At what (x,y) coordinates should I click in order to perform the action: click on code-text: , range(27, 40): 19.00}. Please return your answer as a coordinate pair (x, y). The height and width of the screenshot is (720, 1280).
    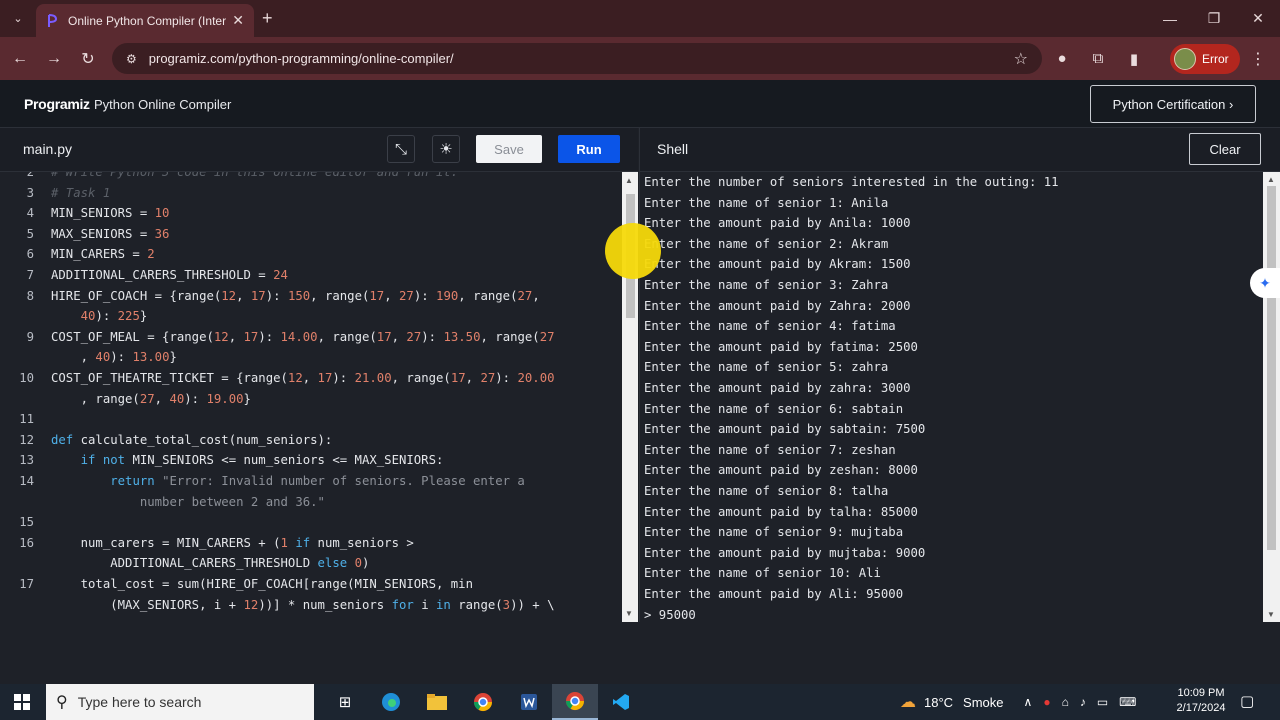
    Looking at the image, I should click on (151, 399).